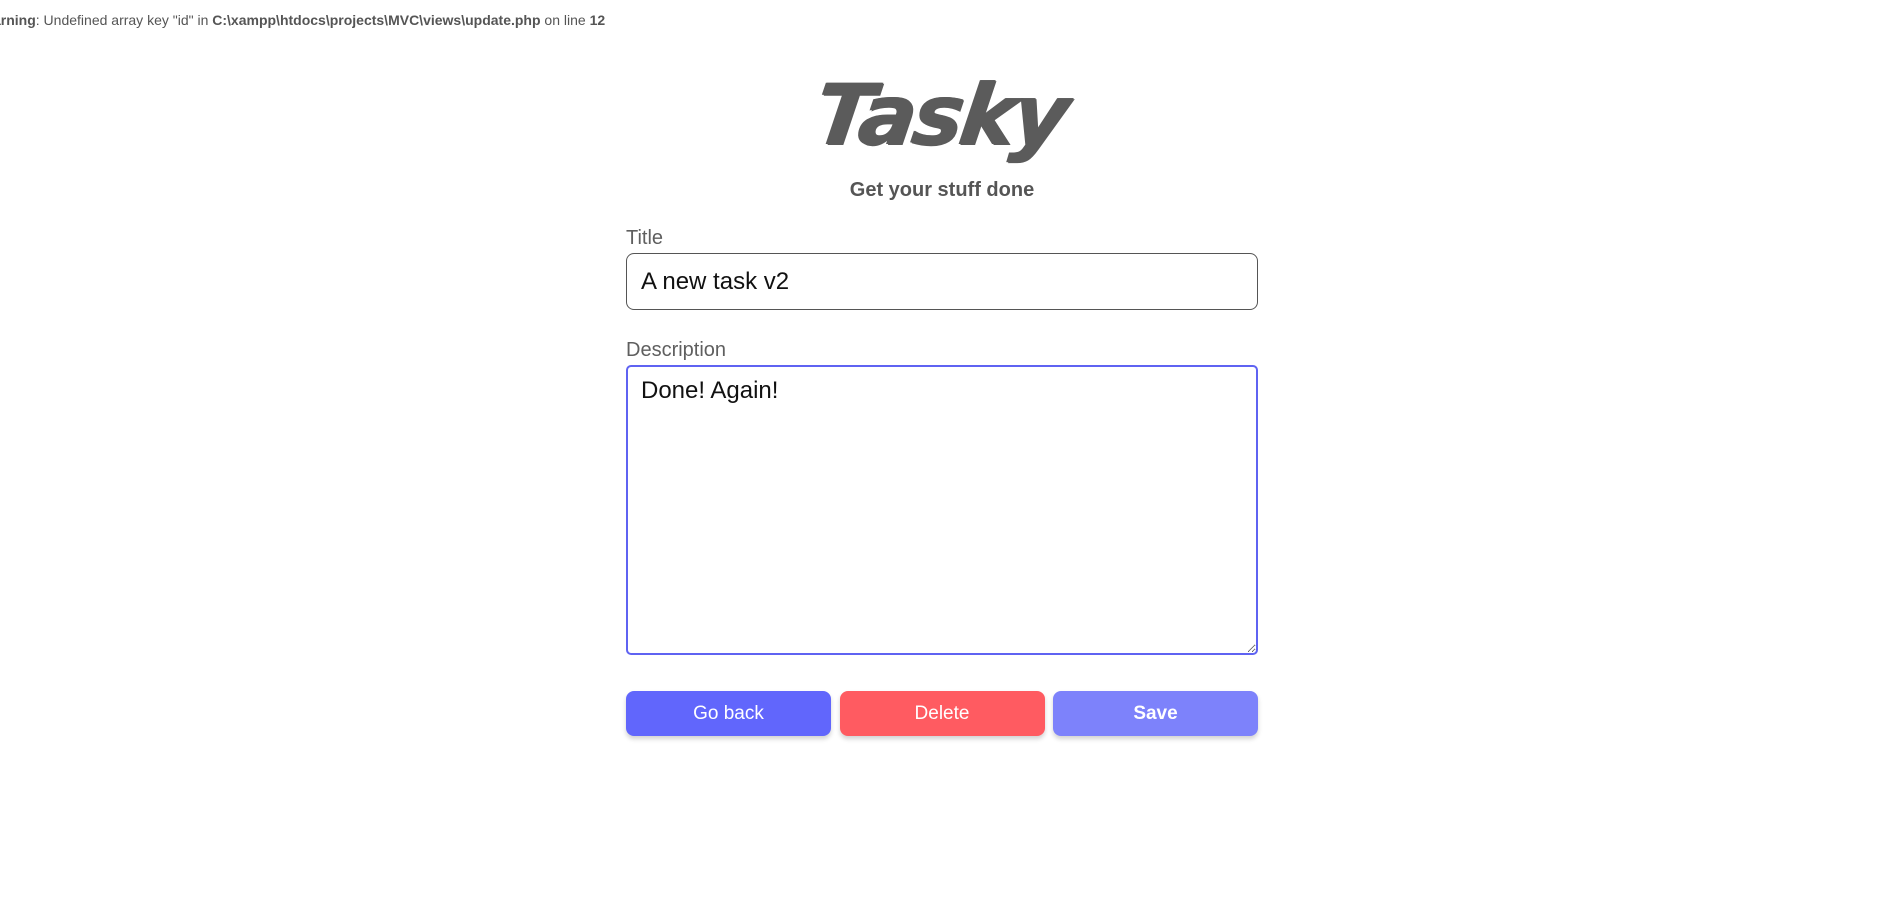  I want to click on button-row: Go back Delete Save, so click(942, 713).